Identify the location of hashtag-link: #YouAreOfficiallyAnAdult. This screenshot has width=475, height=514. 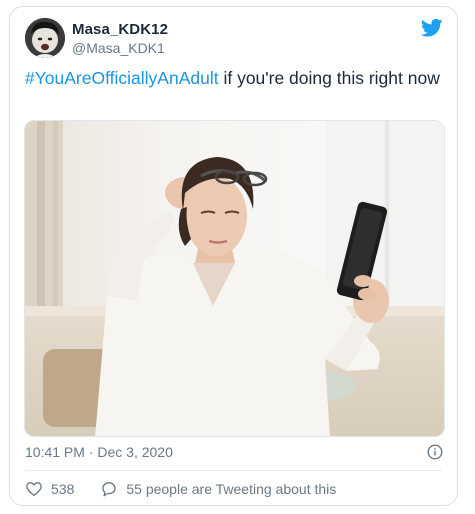
(122, 78).